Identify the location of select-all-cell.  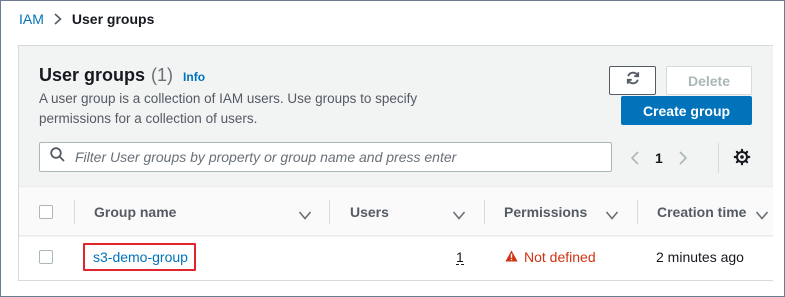
(46, 212).